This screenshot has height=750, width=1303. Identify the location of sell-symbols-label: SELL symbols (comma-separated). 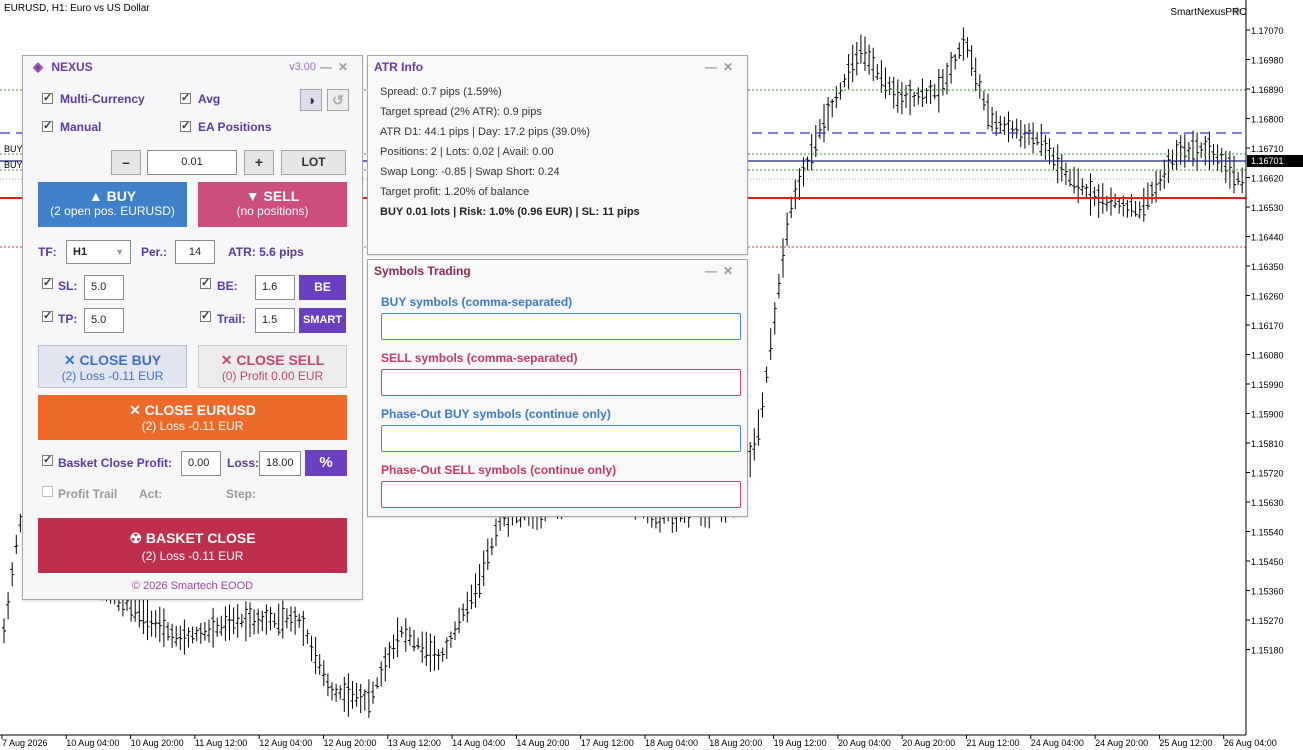
(479, 358).